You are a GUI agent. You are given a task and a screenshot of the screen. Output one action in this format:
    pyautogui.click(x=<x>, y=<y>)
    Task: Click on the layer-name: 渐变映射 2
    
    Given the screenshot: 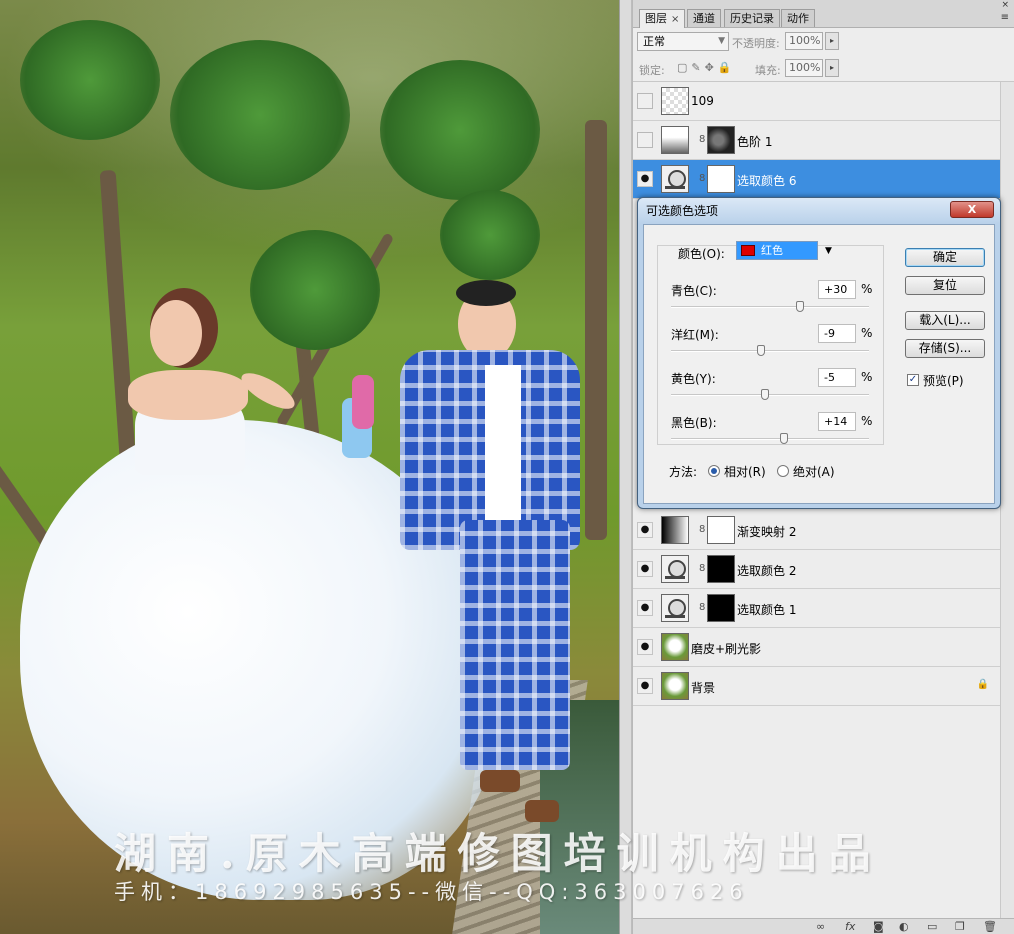 What is the action you would take?
    pyautogui.click(x=766, y=531)
    